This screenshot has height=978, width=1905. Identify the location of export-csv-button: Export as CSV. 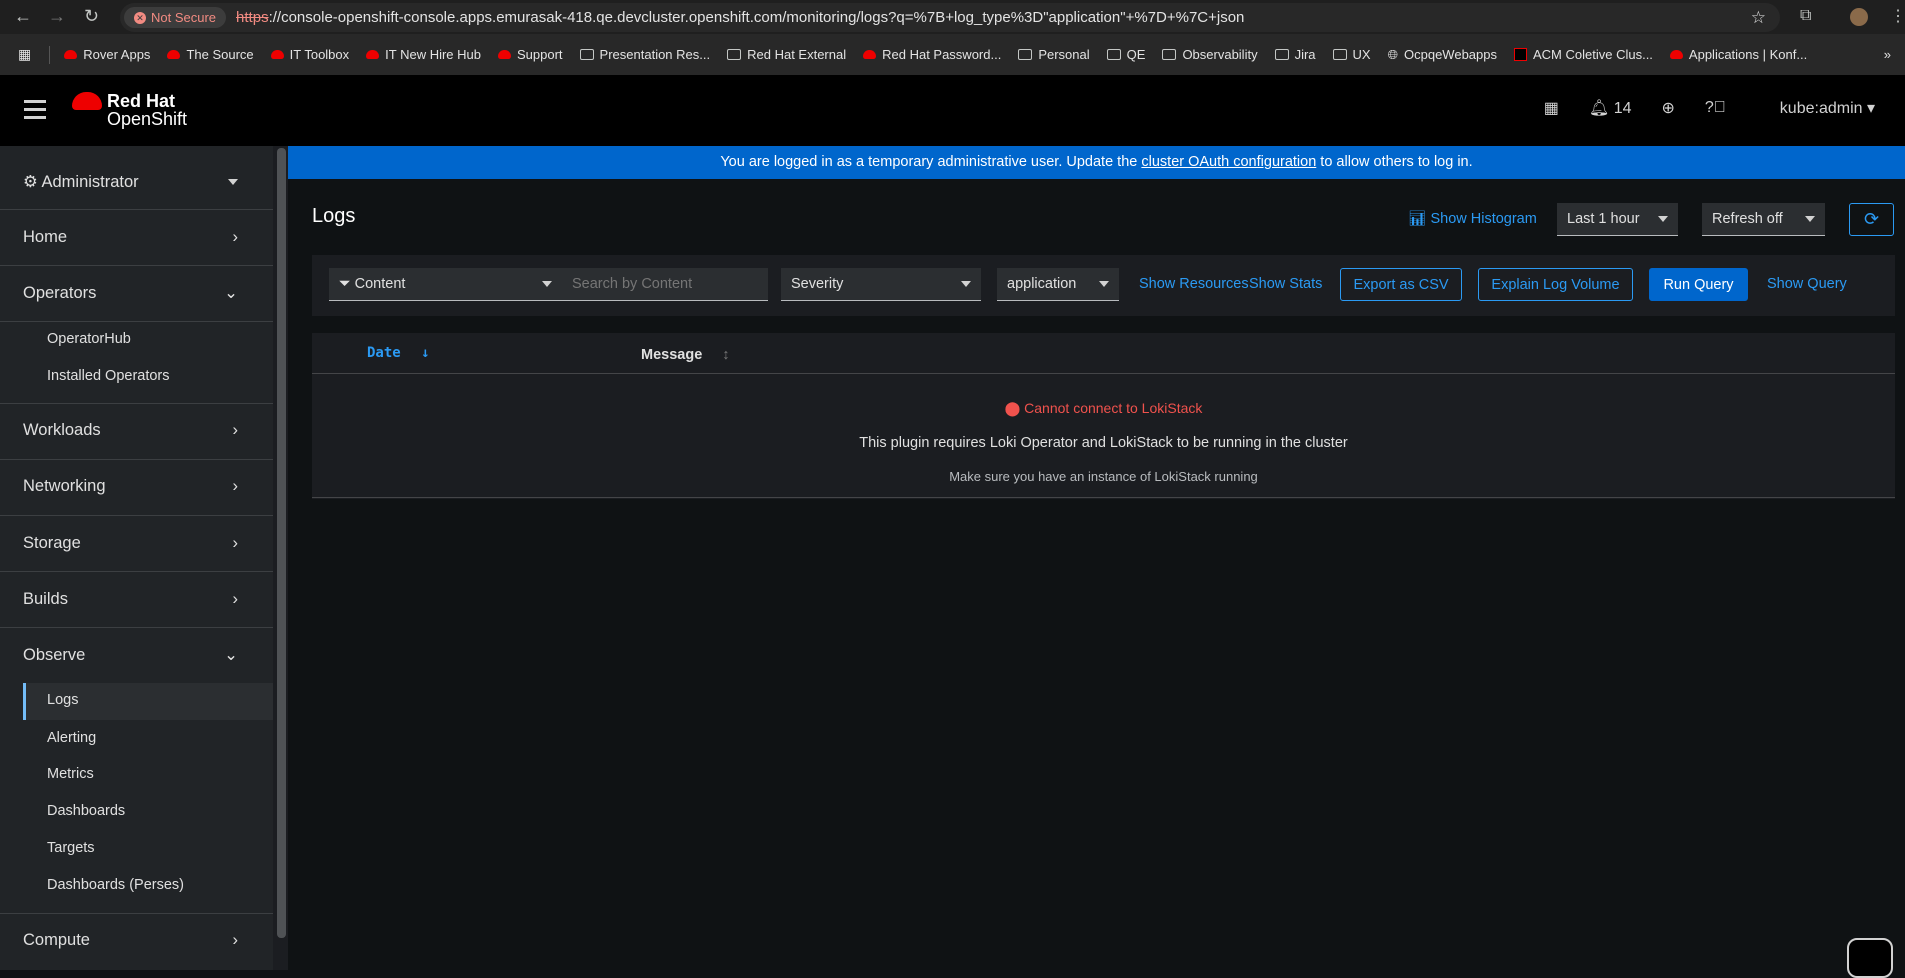
(1401, 284).